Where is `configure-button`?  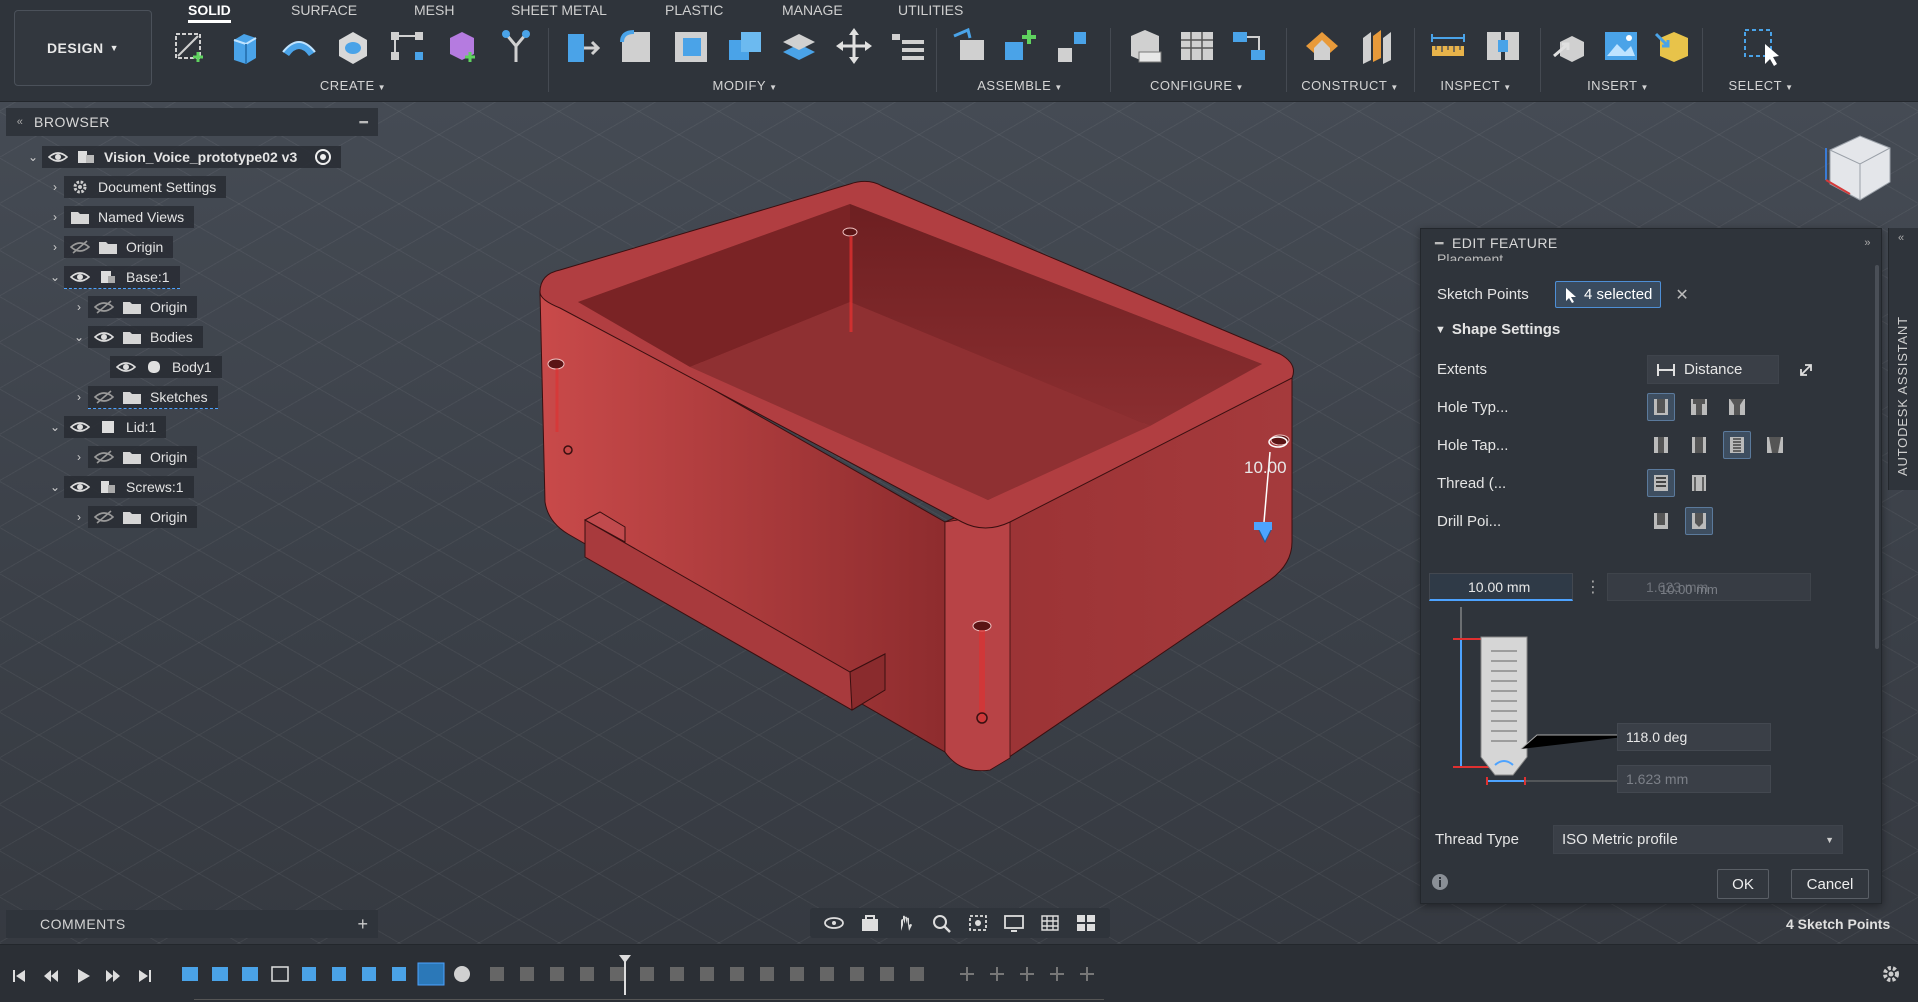 configure-button is located at coordinates (1144, 46).